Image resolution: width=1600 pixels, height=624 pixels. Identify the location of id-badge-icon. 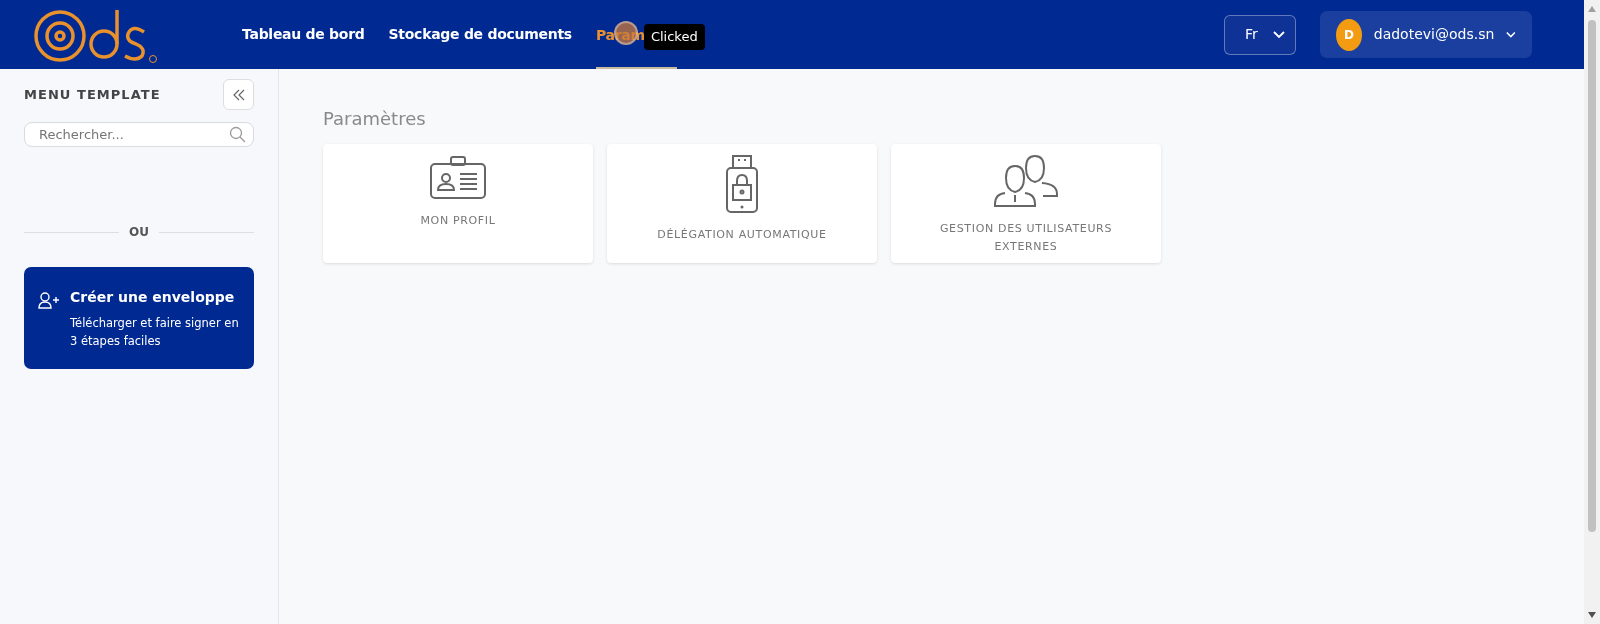
(458, 177).